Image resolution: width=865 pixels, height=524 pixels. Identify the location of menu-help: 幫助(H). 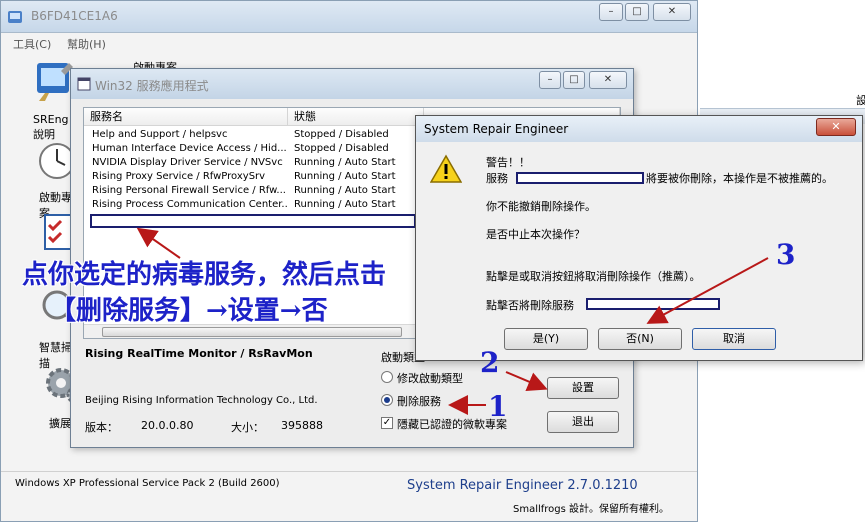
(86, 44).